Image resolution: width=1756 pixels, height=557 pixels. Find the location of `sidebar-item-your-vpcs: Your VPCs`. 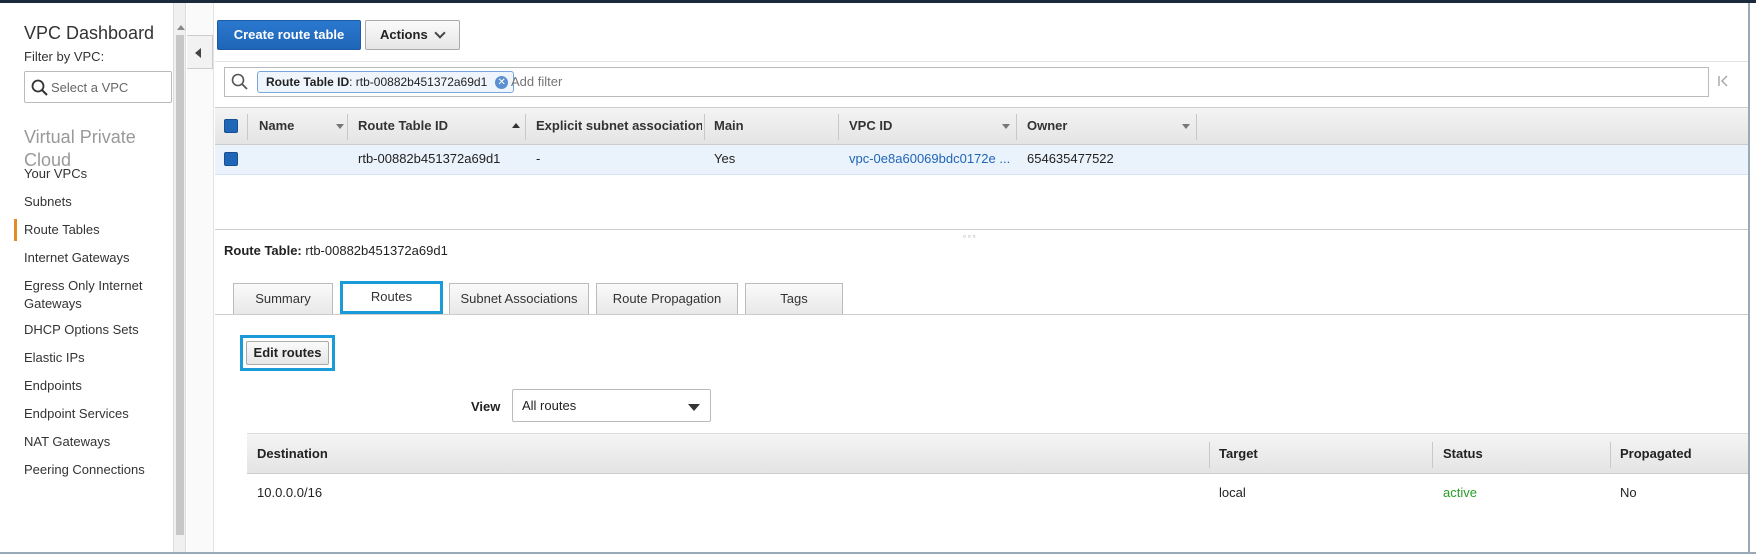

sidebar-item-your-vpcs: Your VPCs is located at coordinates (94, 174).